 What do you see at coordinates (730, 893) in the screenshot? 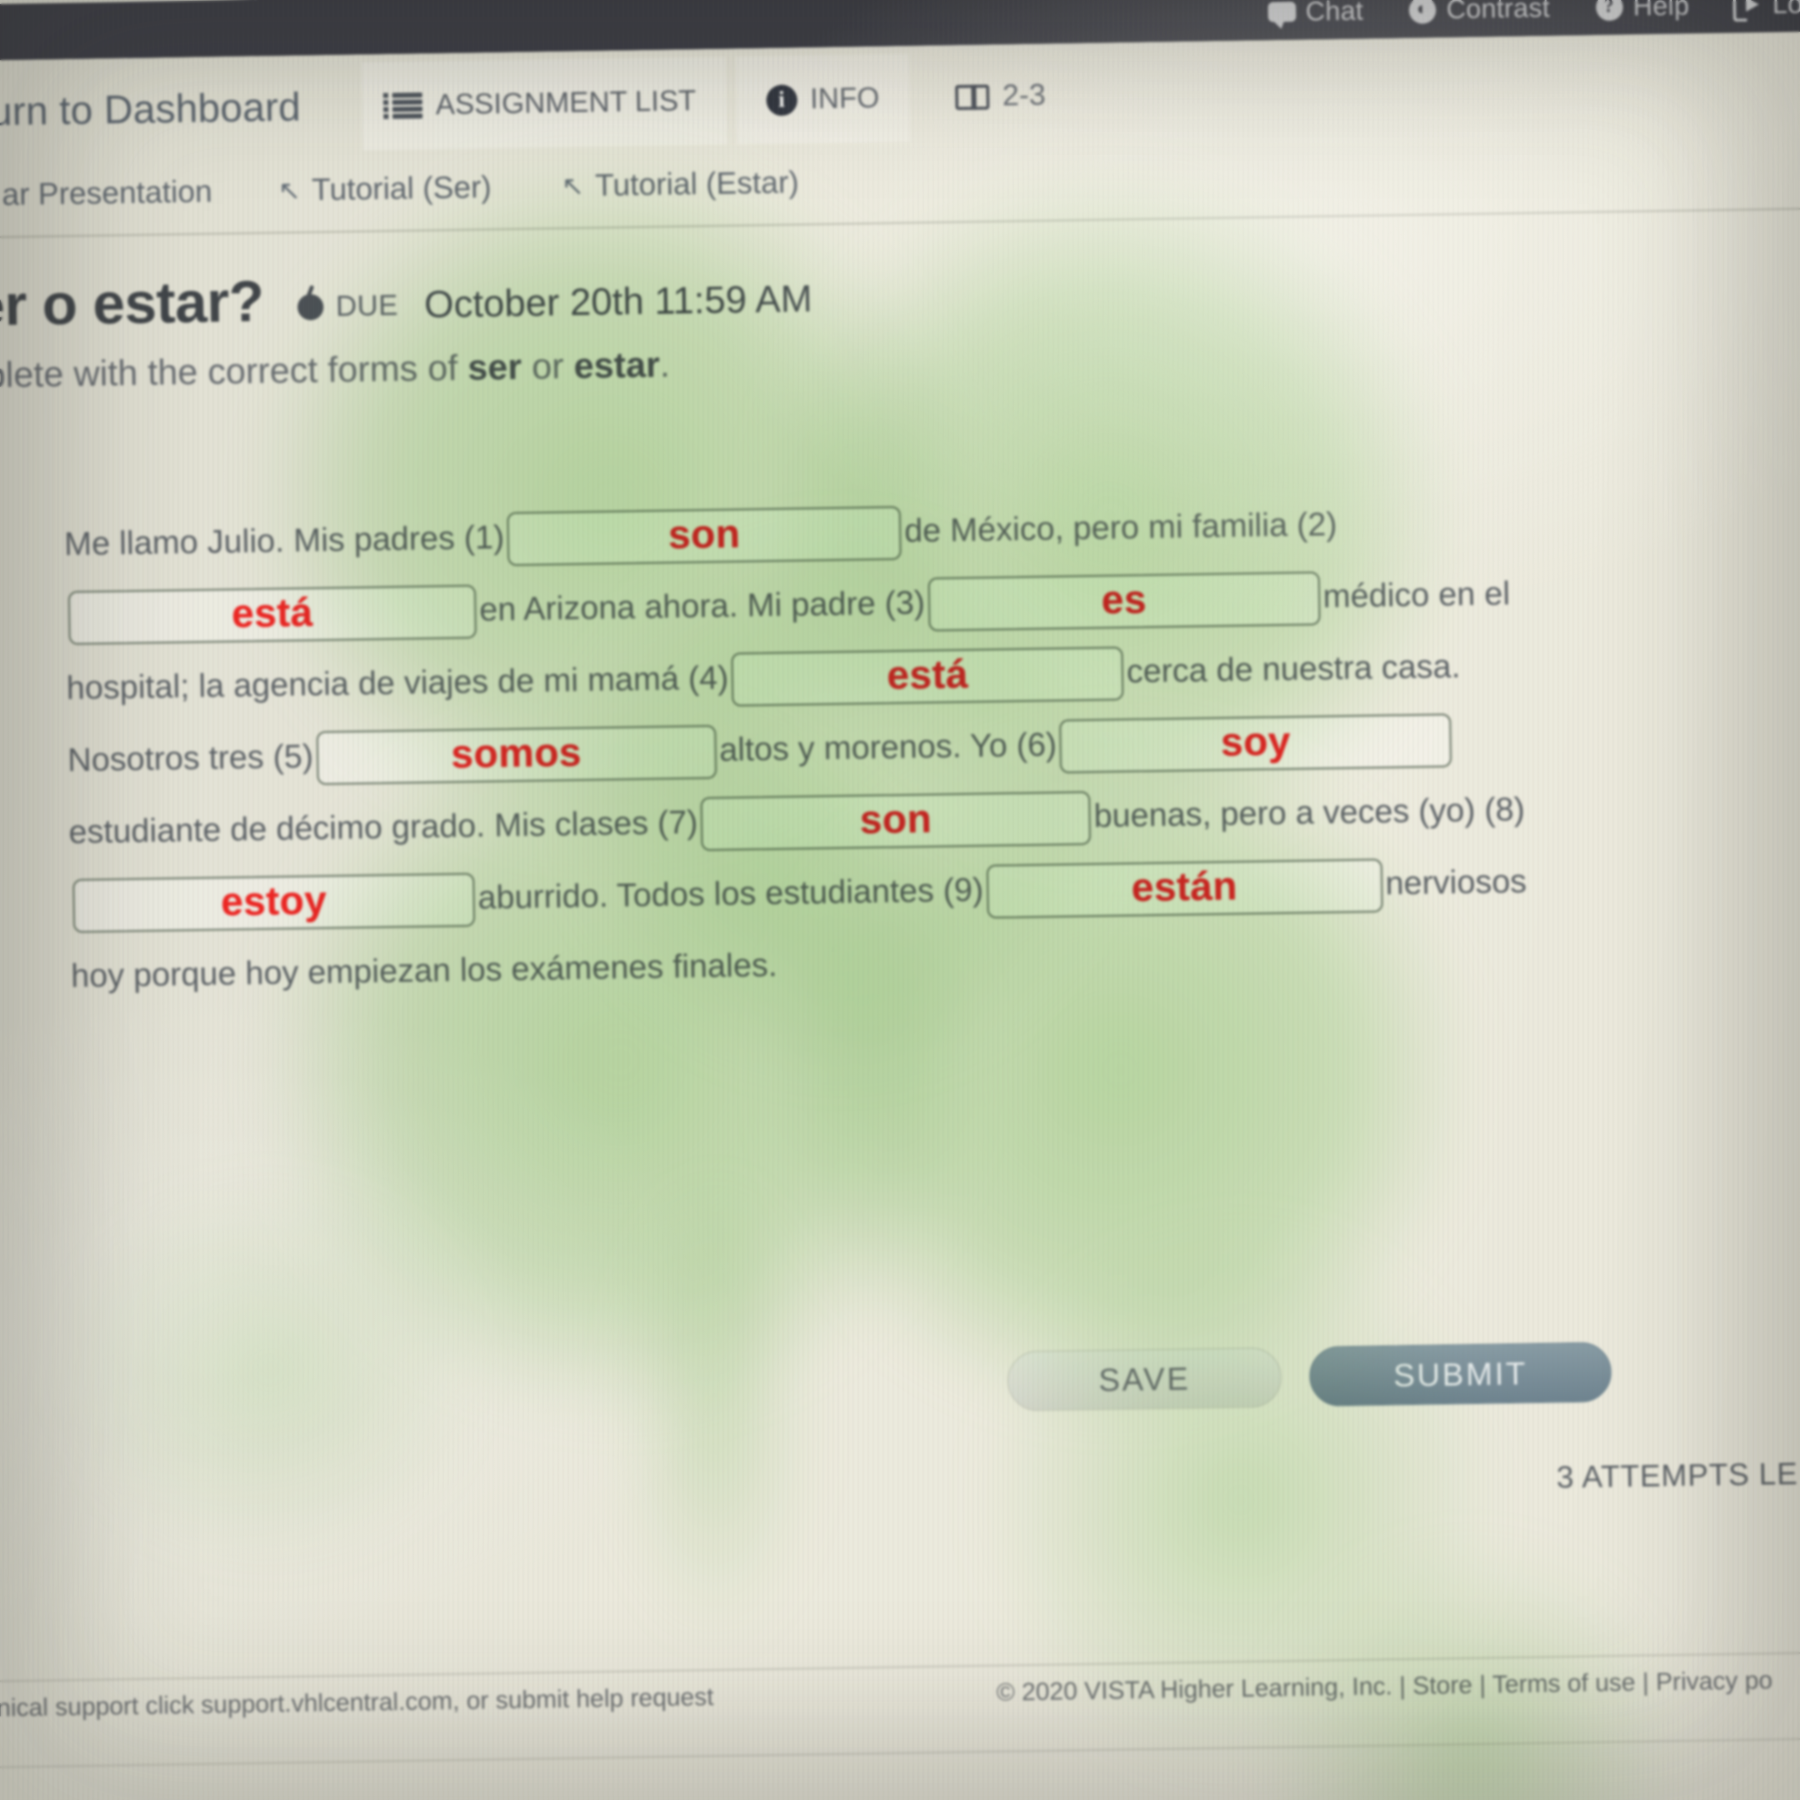
I see `text-segment: aburrido. Todos los estudiantes (9)` at bounding box center [730, 893].